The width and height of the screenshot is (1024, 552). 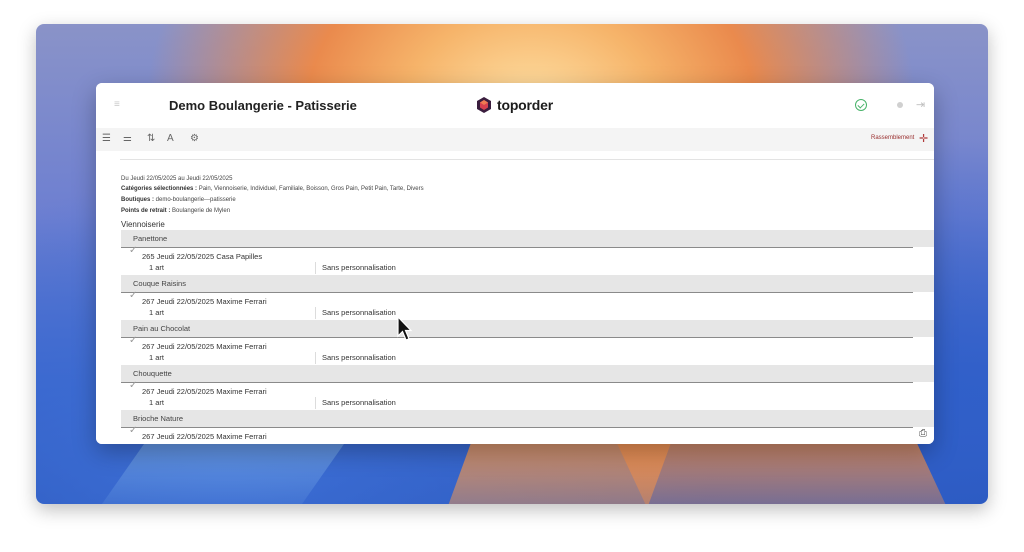 What do you see at coordinates (143, 224) in the screenshot?
I see `section-title: Viennoiserie` at bounding box center [143, 224].